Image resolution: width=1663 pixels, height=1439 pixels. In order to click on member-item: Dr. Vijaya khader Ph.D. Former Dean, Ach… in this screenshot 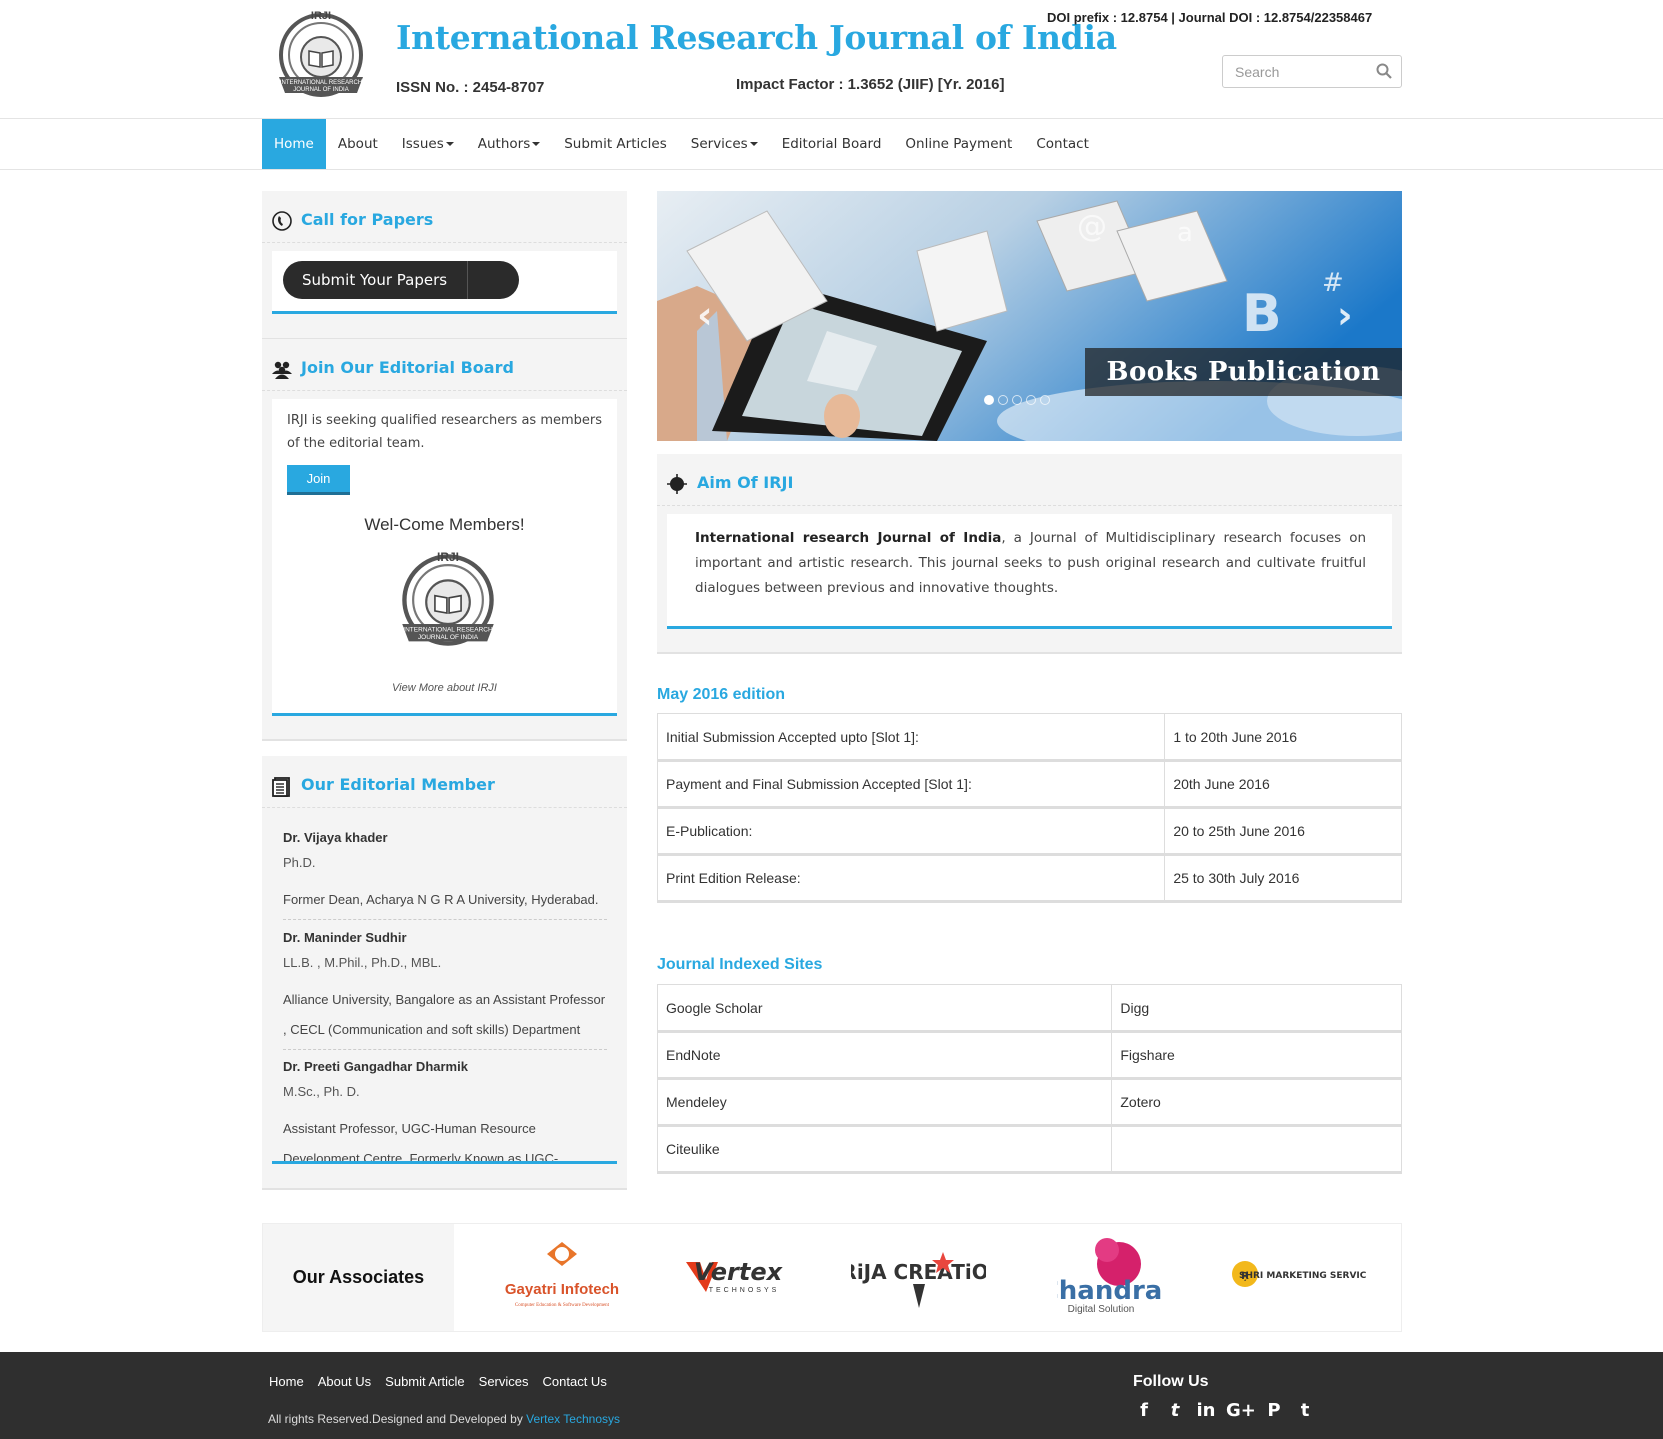, I will do `click(445, 872)`.